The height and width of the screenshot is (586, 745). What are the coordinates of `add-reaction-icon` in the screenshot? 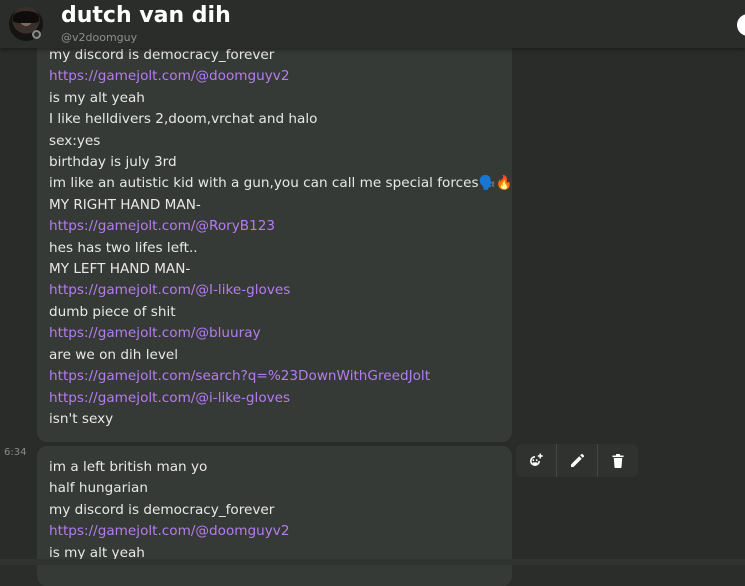 It's located at (536, 459).